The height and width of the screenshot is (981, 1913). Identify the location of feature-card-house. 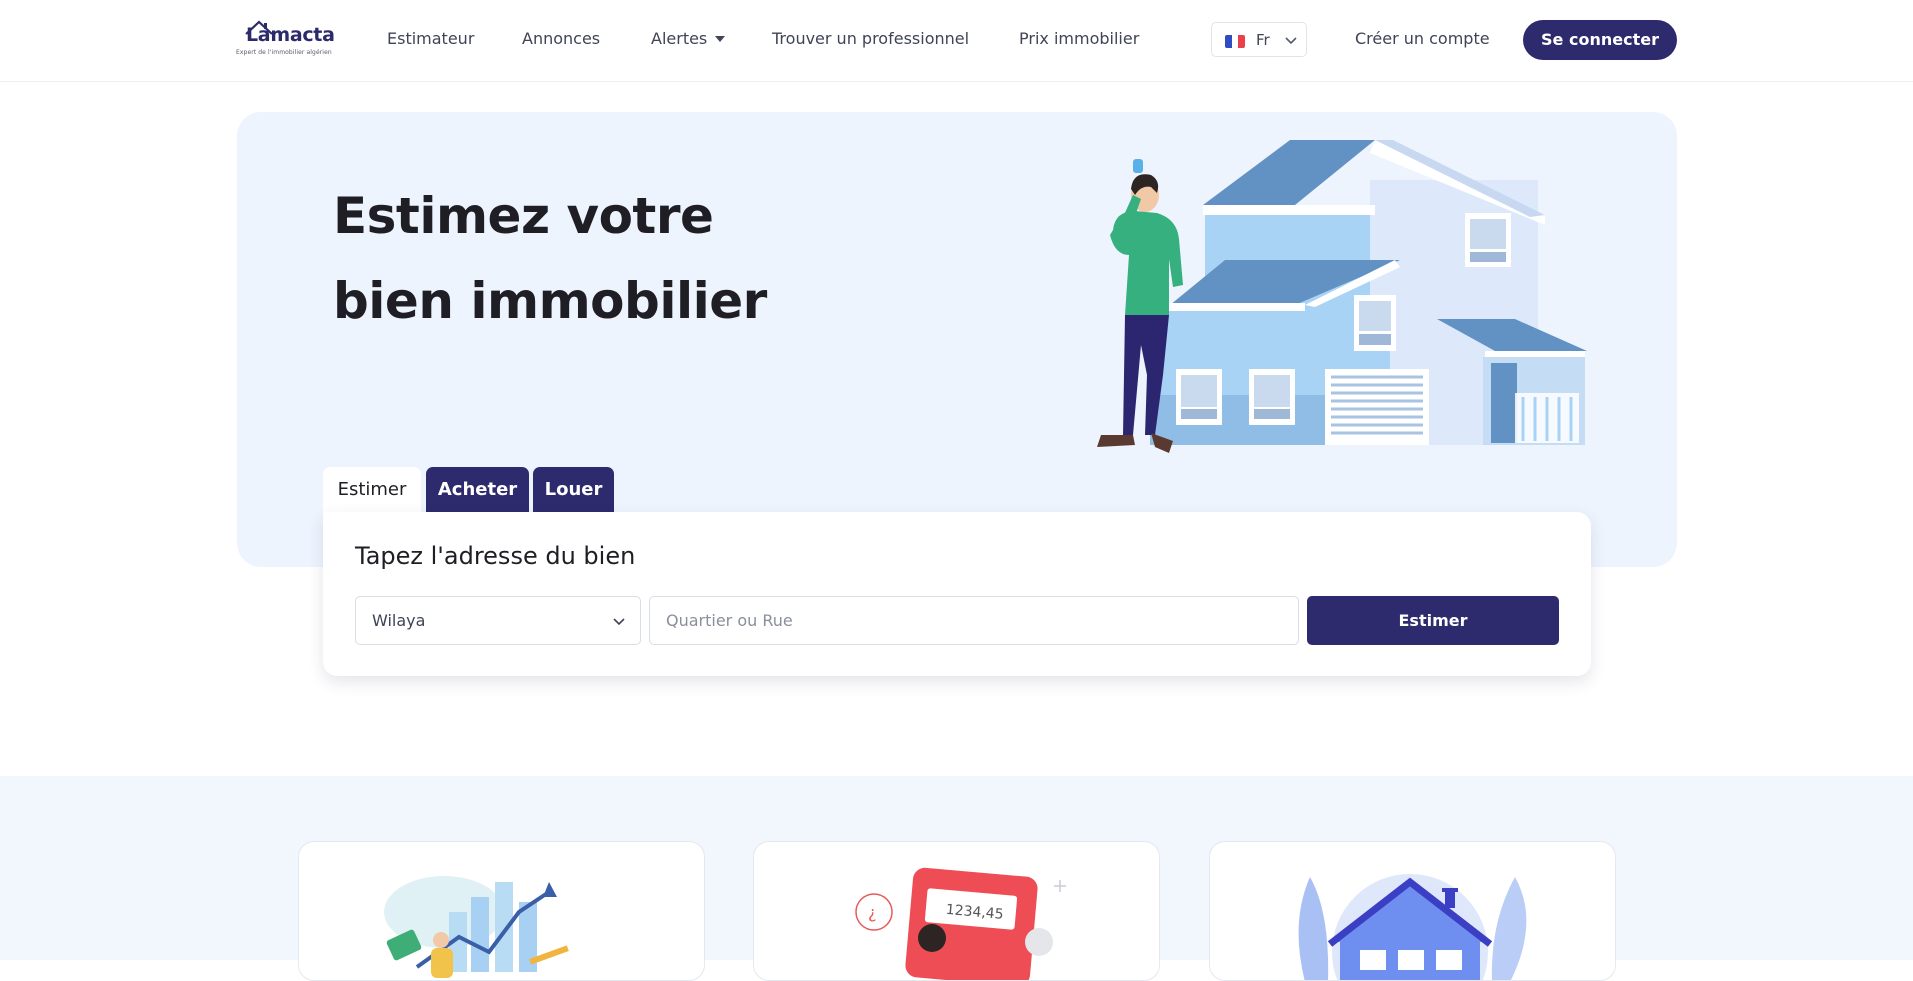
(1412, 911).